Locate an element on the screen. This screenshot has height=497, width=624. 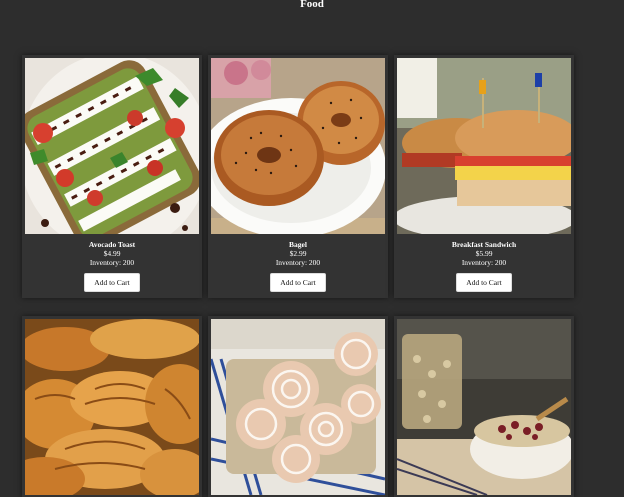
croissants-photo is located at coordinates (112, 407).